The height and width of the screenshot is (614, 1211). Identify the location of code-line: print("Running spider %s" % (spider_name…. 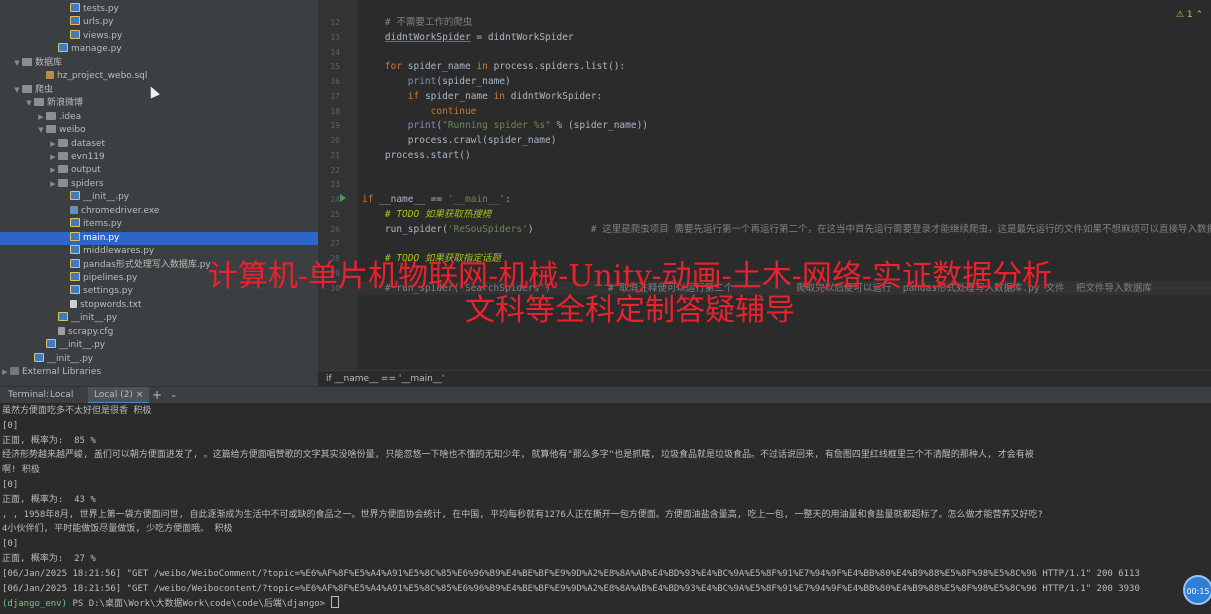
(505, 126).